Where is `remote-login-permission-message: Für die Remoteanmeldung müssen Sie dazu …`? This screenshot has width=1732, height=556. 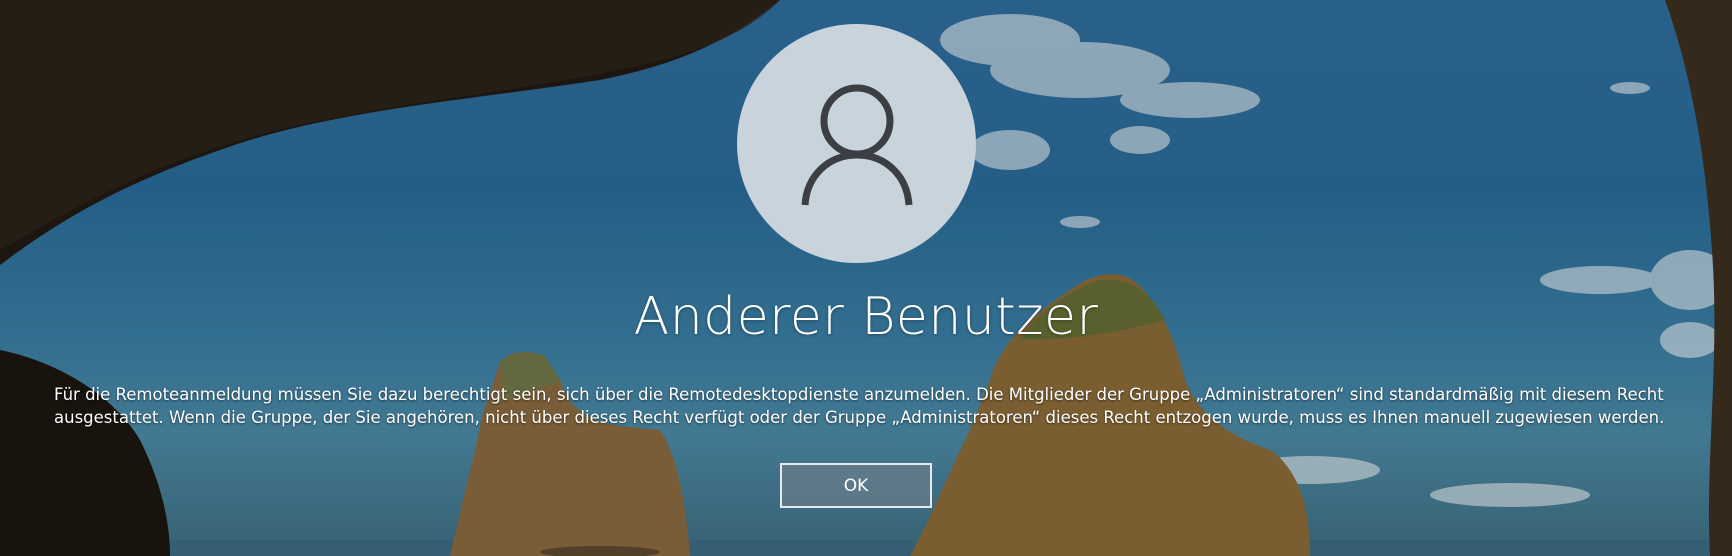 remote-login-permission-message: Für die Remoteanmeldung müssen Sie dazu … is located at coordinates (859, 406).